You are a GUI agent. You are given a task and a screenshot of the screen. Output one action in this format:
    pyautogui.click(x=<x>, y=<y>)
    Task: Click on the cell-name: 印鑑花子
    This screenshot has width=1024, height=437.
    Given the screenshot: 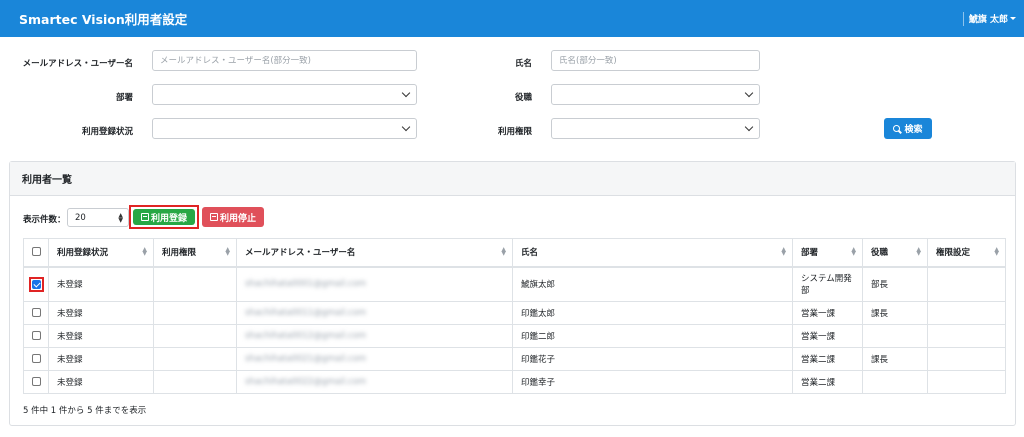 What is the action you would take?
    pyautogui.click(x=652, y=359)
    